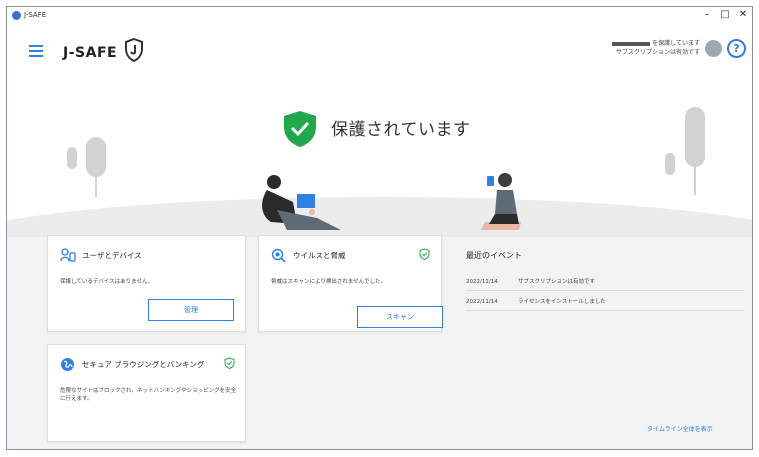 This screenshot has width=759, height=457. What do you see at coordinates (134, 50) in the screenshot?
I see `brand-shield-icon` at bounding box center [134, 50].